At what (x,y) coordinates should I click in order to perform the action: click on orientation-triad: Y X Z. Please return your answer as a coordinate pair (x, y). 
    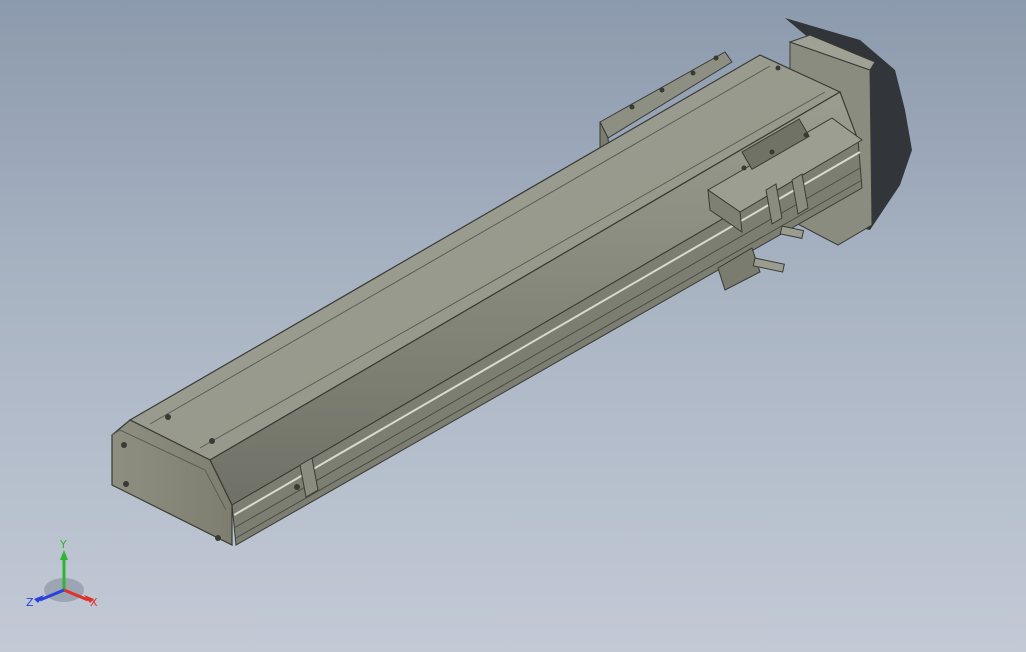
    Looking at the image, I should click on (66, 576).